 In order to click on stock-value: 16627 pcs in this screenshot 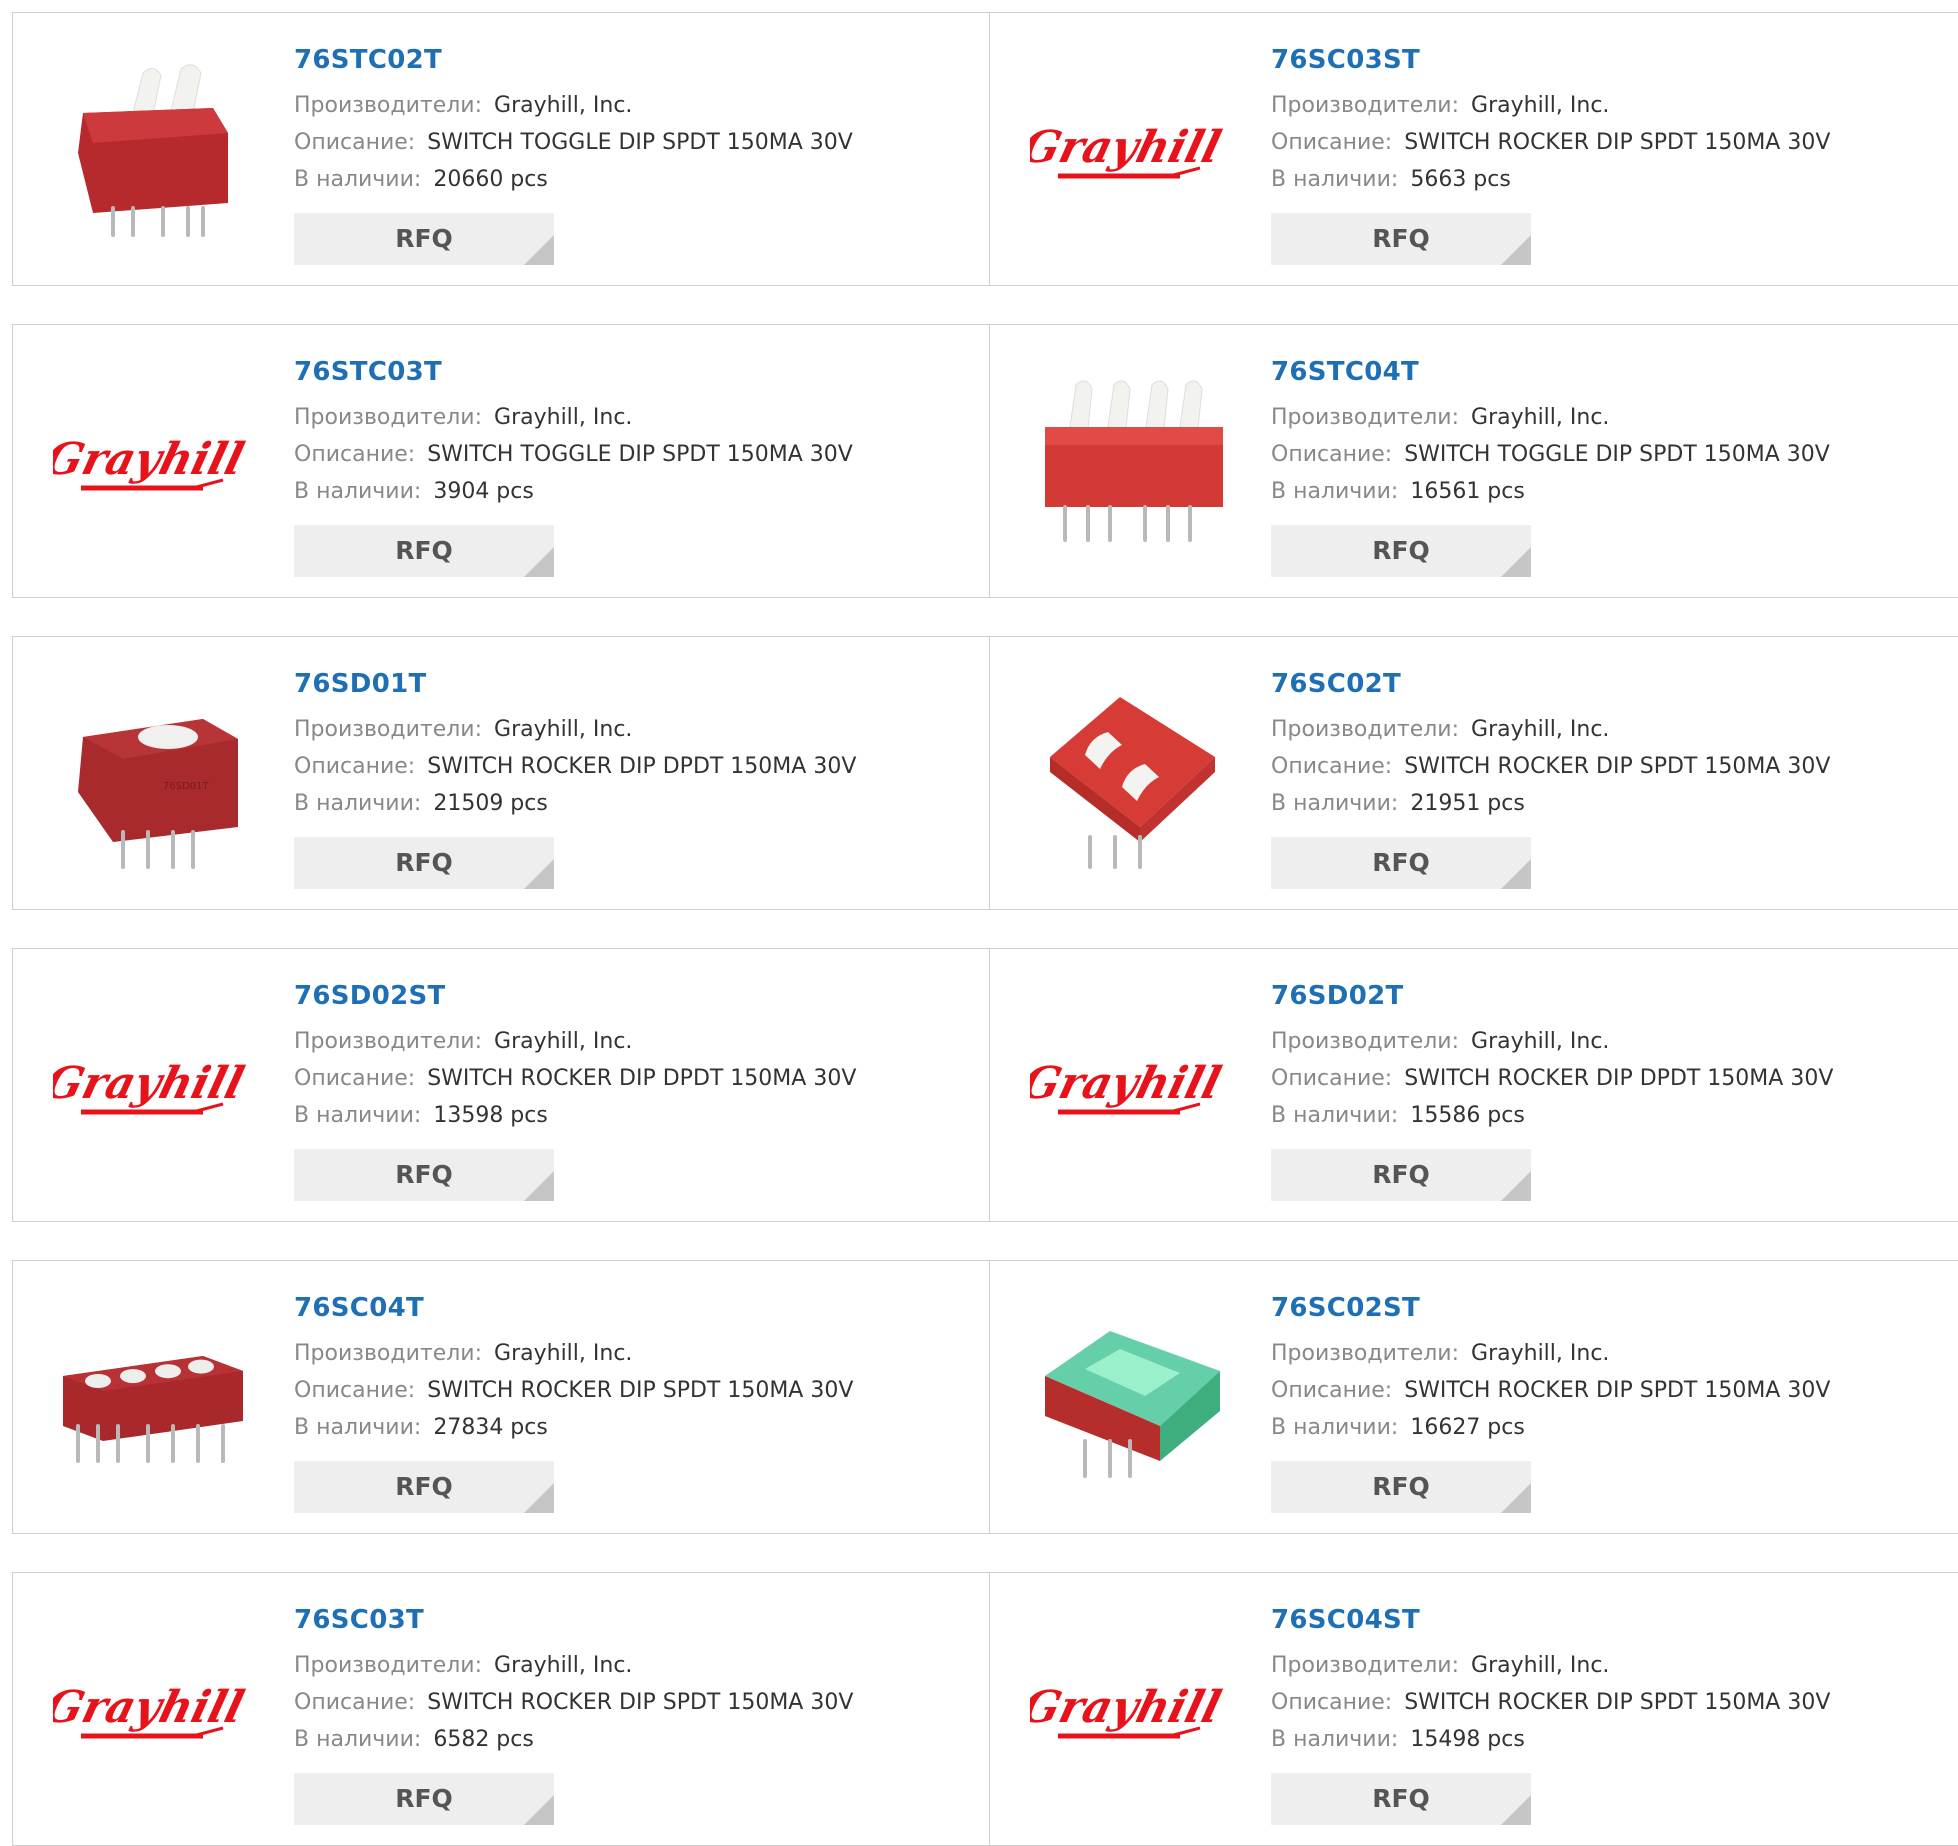, I will do `click(1467, 1427)`.